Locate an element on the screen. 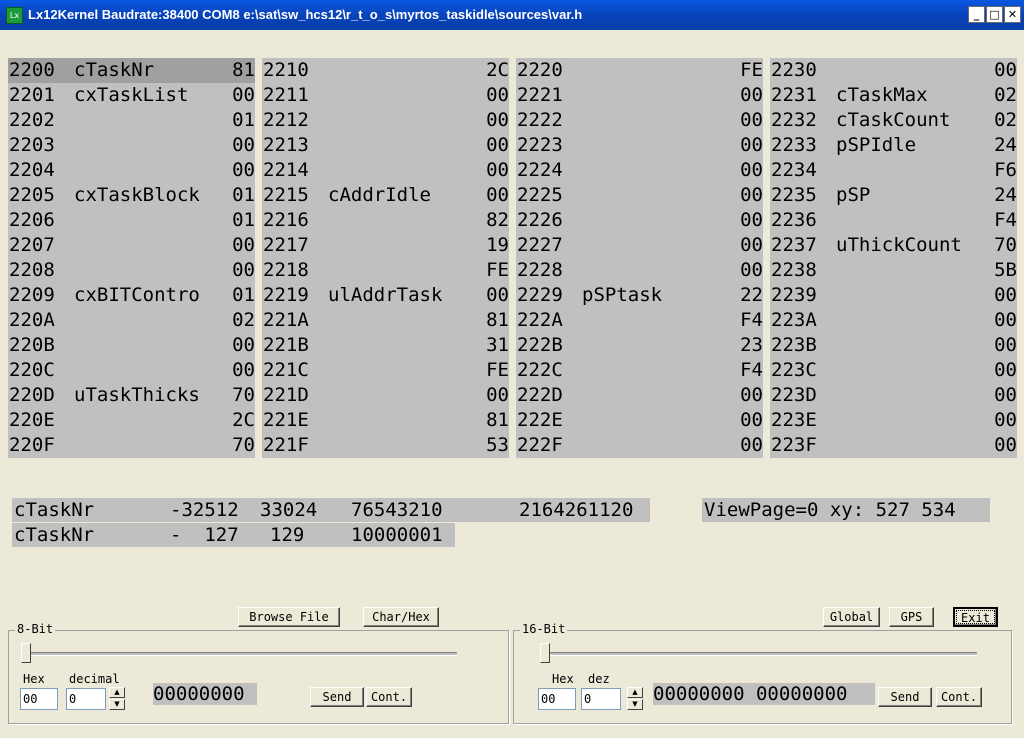 This screenshot has width=1024, height=738. memory-row: 2239 00 is located at coordinates (893, 295).